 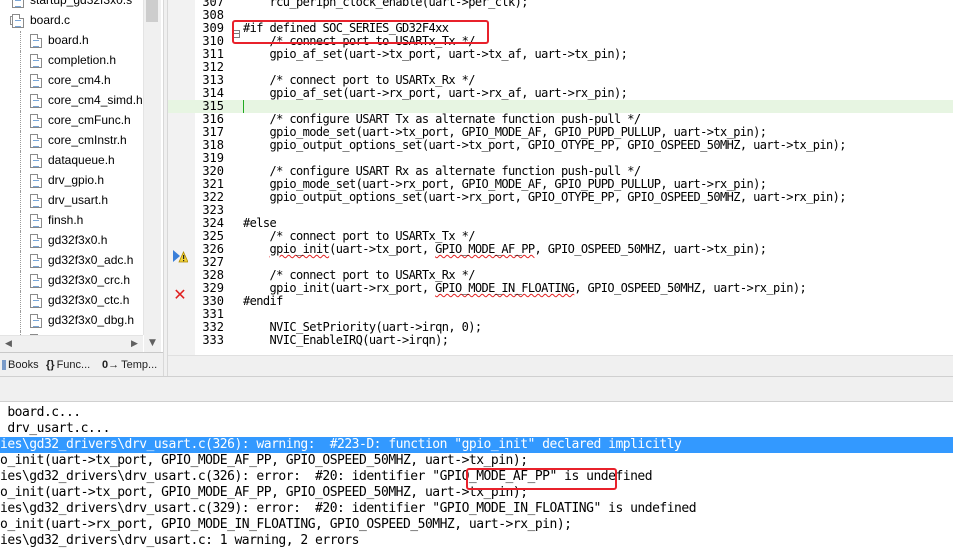 I want to click on tree-item: gd32f3x0_adc.h, so click(x=72, y=261).